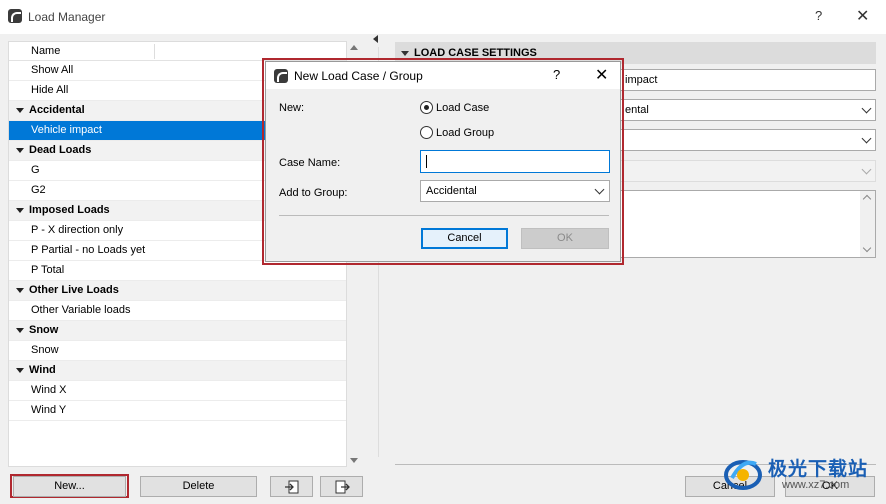  I want to click on window-title: Load Manager, so click(67, 17).